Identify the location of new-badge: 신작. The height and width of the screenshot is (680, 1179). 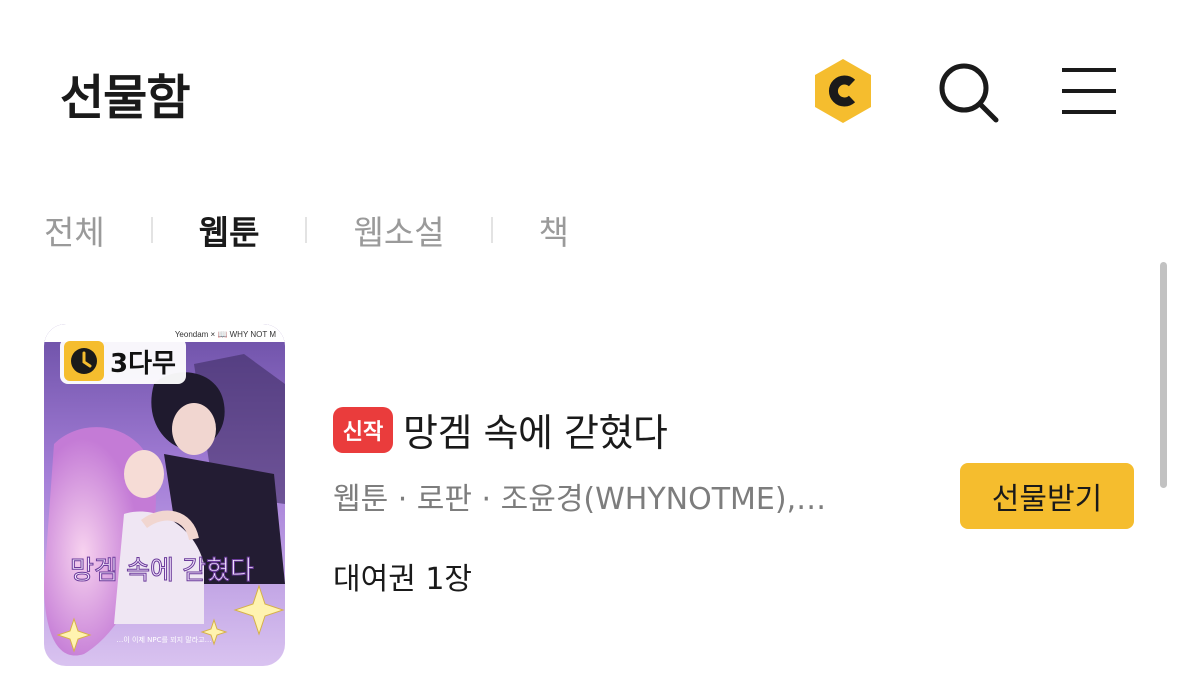
(363, 429).